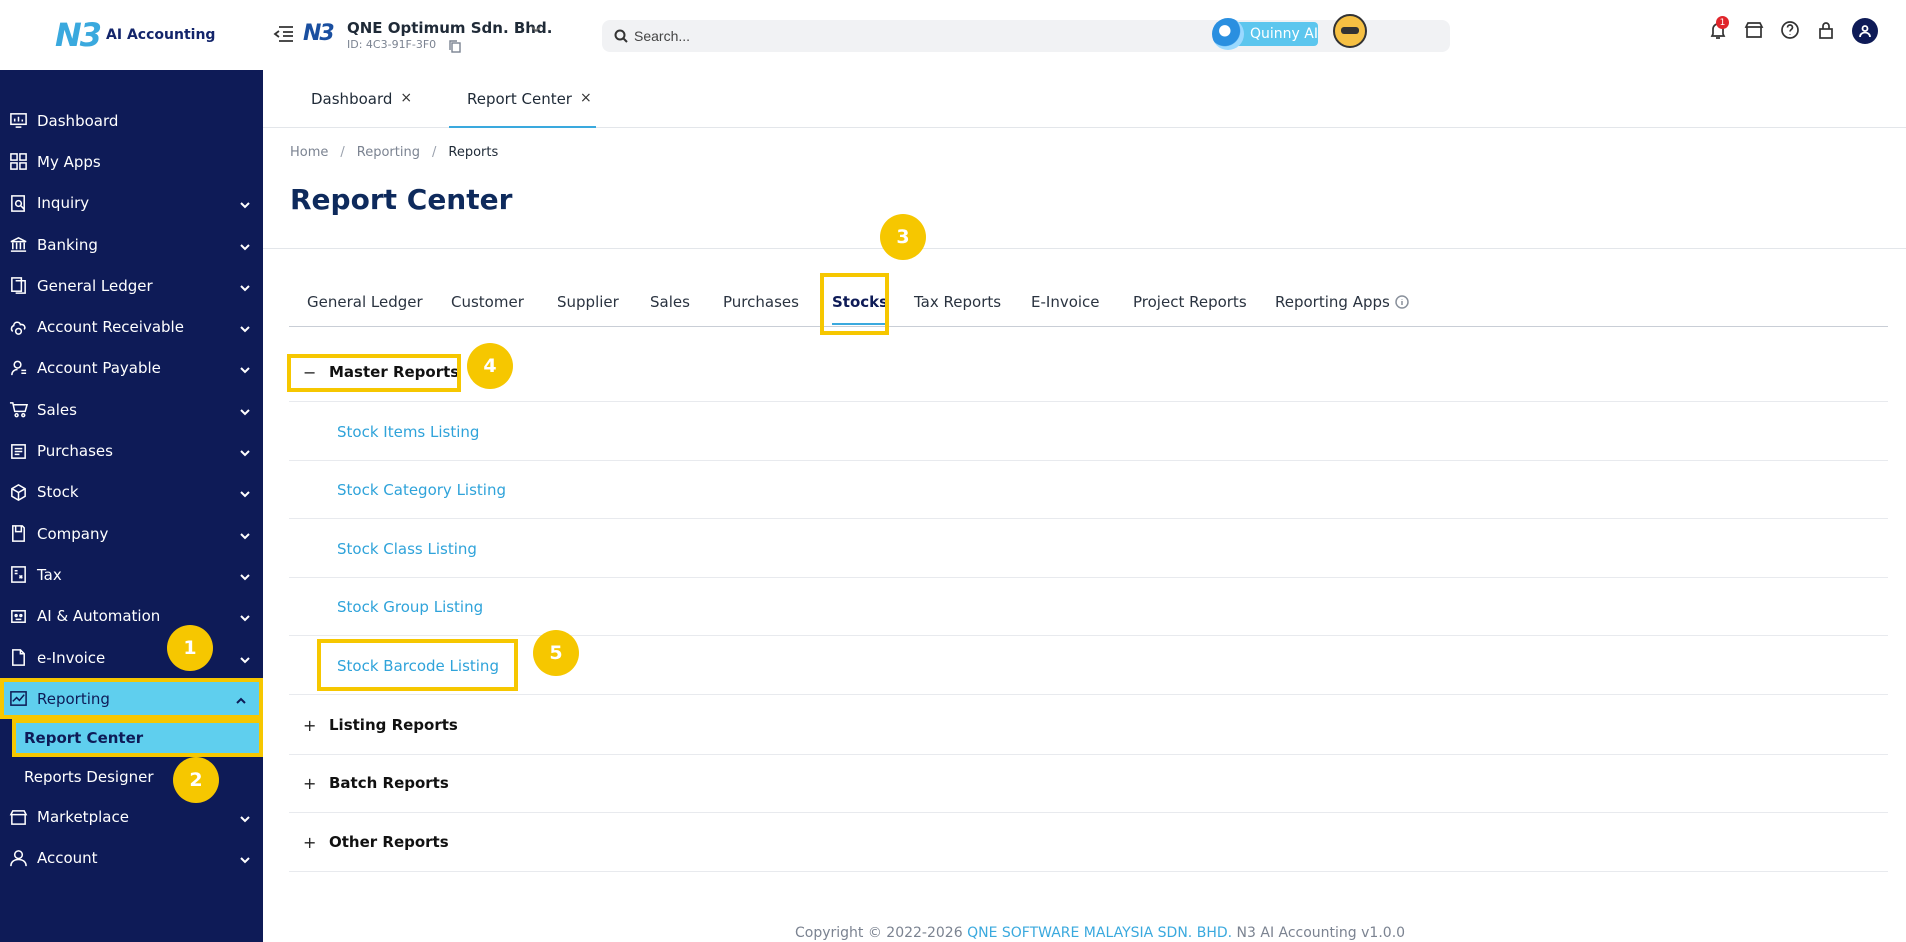 The height and width of the screenshot is (942, 1906). I want to click on chart-icon, so click(18, 699).